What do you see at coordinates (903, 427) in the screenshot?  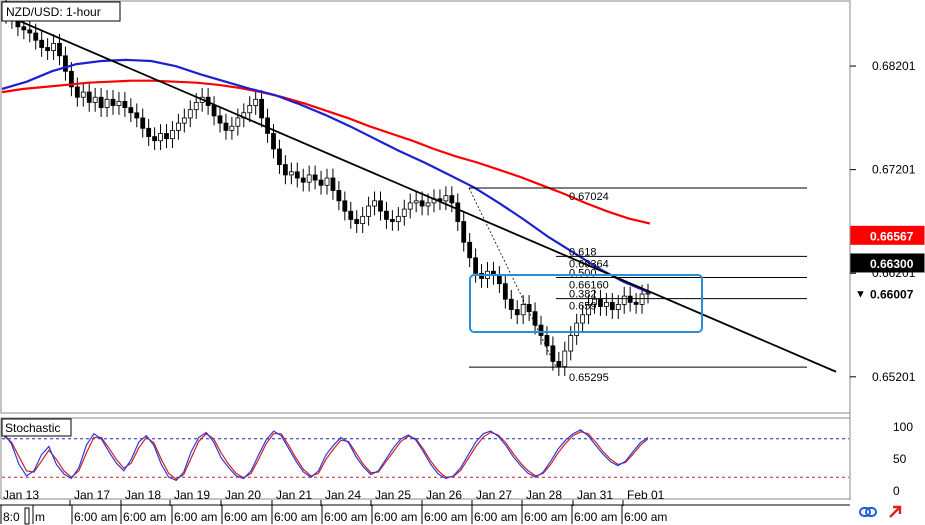 I see `stochastic-level-label: 100` at bounding box center [903, 427].